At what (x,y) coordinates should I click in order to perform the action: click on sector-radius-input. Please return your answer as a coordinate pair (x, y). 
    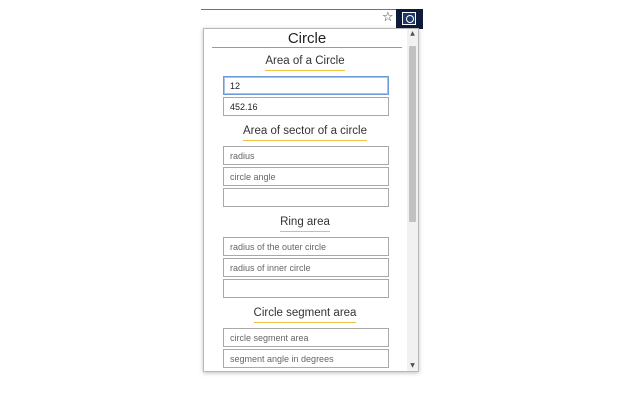
    Looking at the image, I should click on (306, 155).